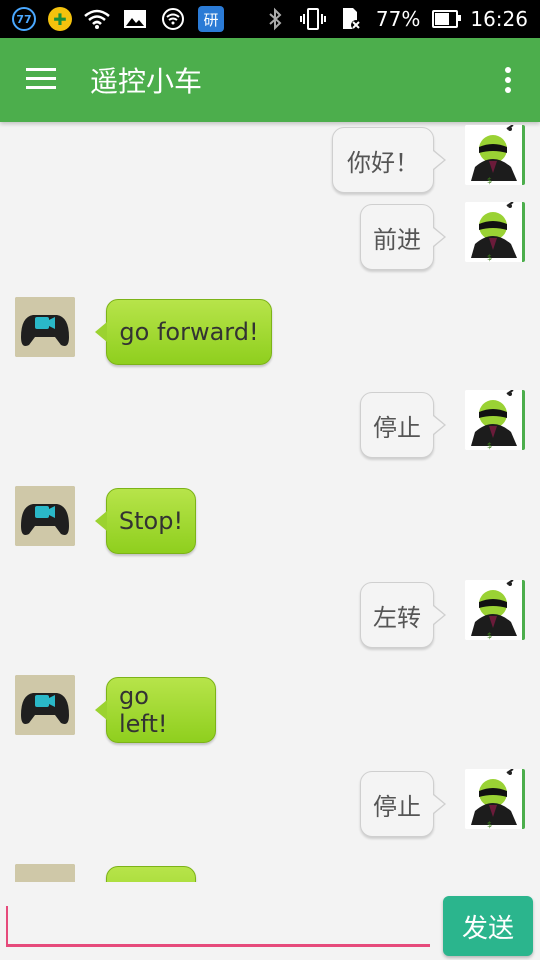 The height and width of the screenshot is (960, 540). Describe the element at coordinates (398, 19) in the screenshot. I see `battery-percent: 77%` at that location.